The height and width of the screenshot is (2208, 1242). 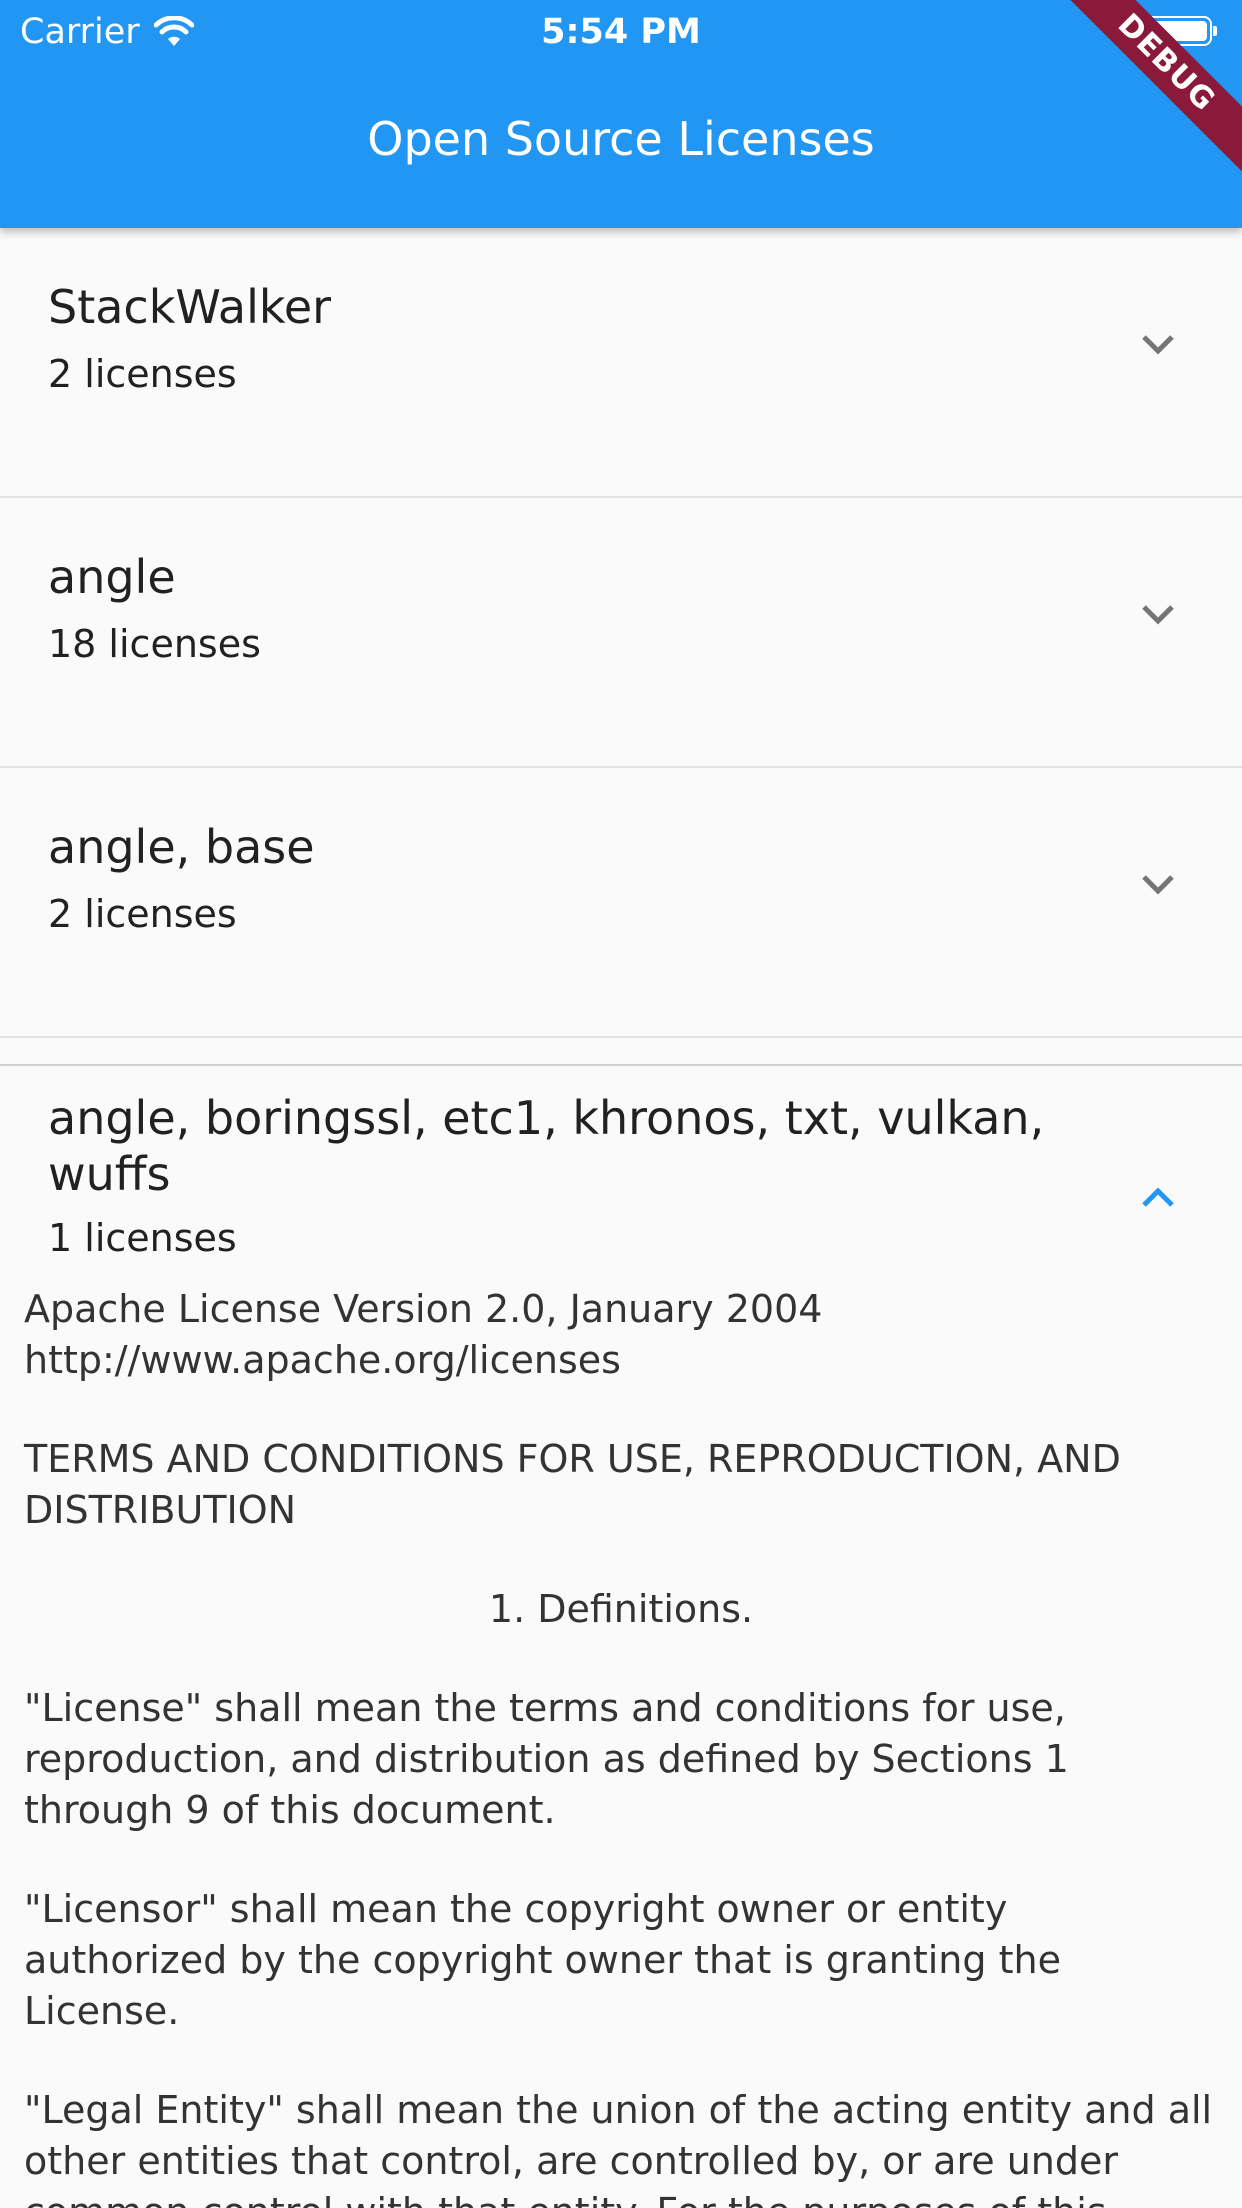 I want to click on status-time: 5:54 PM, so click(x=621, y=32).